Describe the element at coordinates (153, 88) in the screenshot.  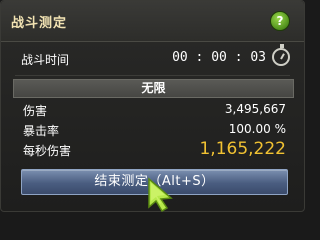
I see `mode-bar: 无限` at that location.